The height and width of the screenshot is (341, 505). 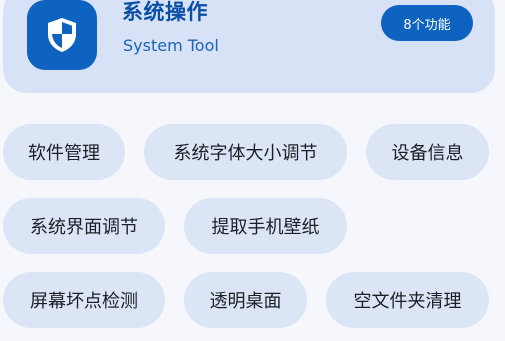 What do you see at coordinates (84, 300) in the screenshot?
I see `dead-pixel-test-button: 屏幕坏点检测` at bounding box center [84, 300].